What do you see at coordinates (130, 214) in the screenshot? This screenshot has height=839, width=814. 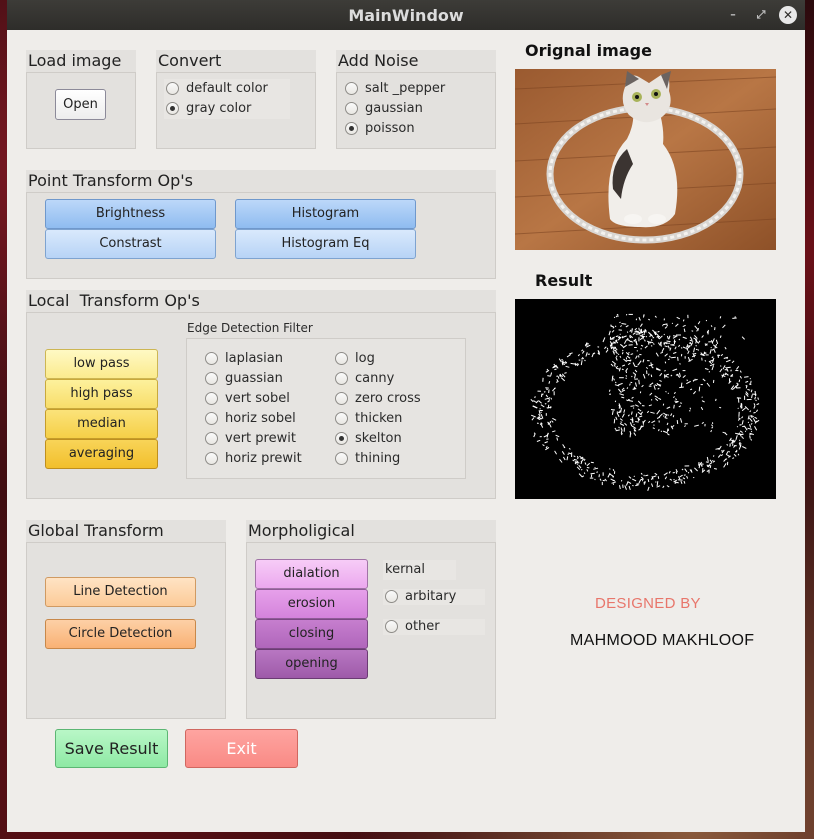 I see `brightness-button: Brightness` at bounding box center [130, 214].